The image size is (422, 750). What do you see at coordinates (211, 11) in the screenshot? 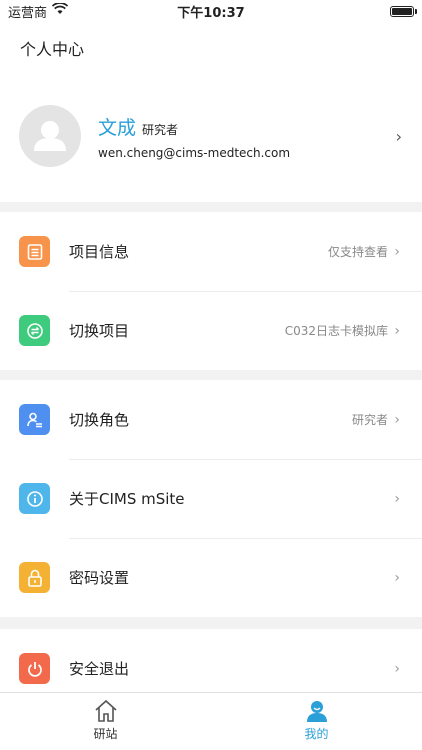
I see `status-bar: 运营商 下午10:37` at bounding box center [211, 11].